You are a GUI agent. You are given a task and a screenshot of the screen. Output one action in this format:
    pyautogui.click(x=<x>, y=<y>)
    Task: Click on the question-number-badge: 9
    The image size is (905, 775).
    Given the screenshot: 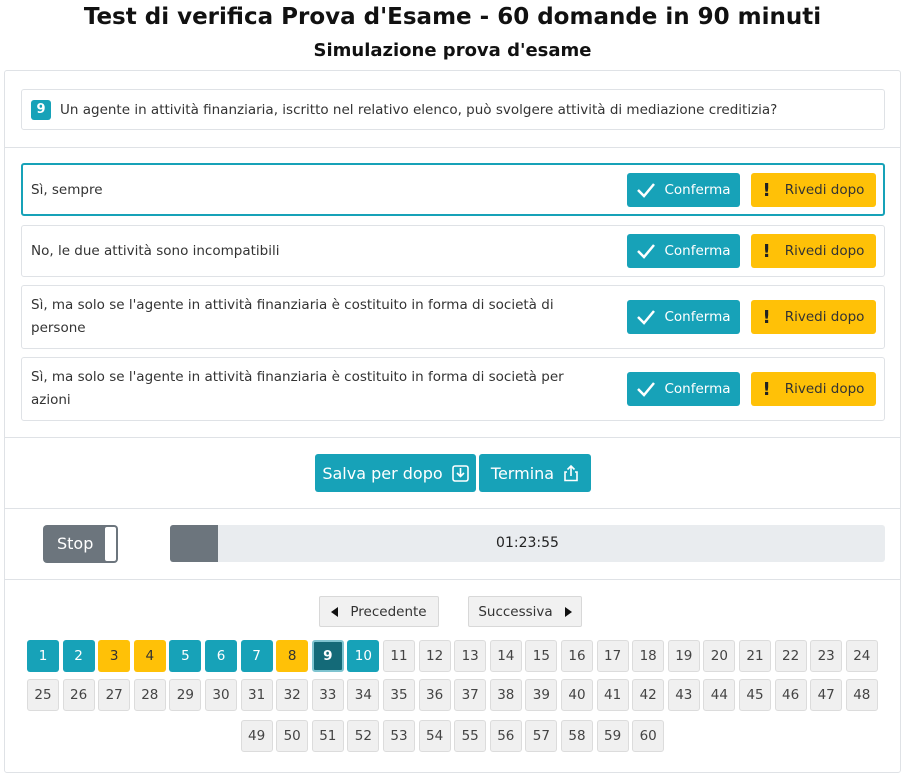 What is the action you would take?
    pyautogui.click(x=41, y=109)
    